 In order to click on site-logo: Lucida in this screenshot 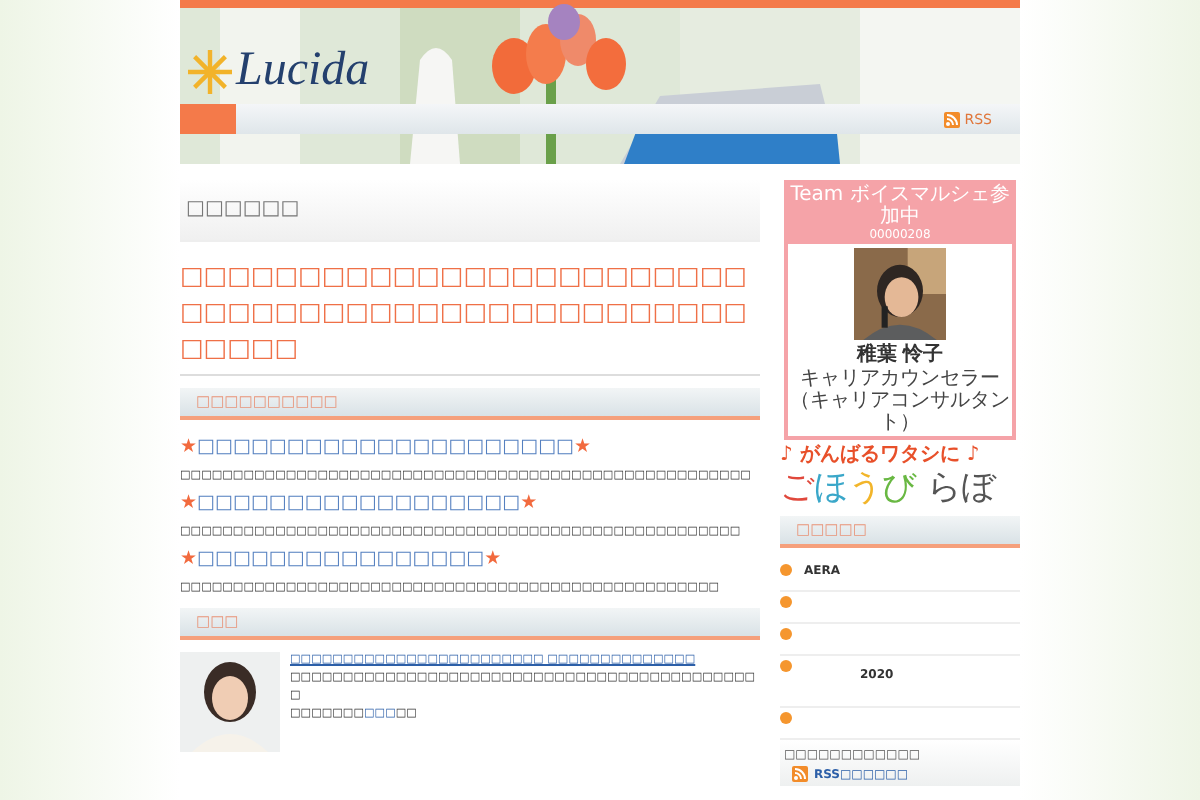, I will do `click(303, 71)`.